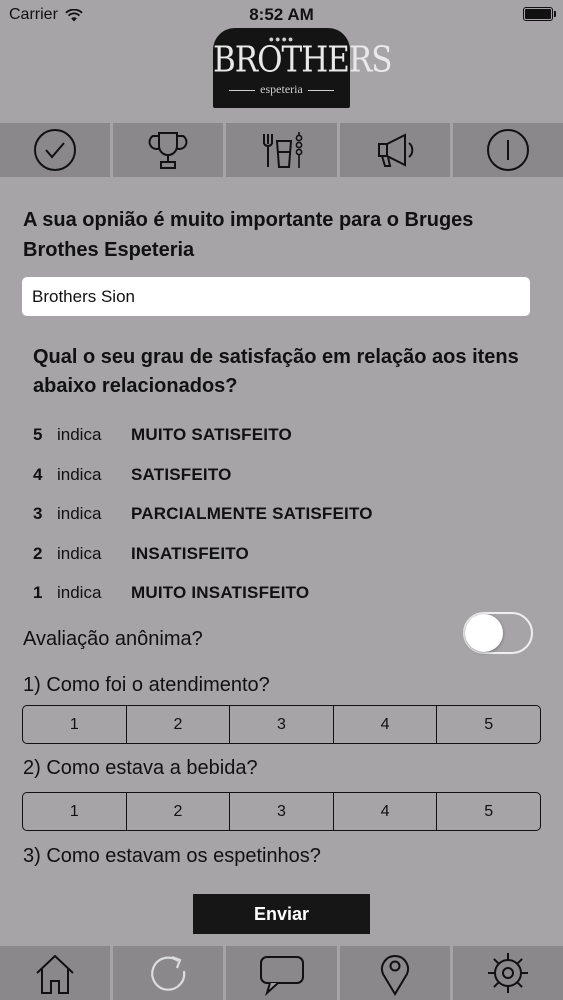 The height and width of the screenshot is (1000, 563). I want to click on checkmark-circle-icon, so click(55, 150).